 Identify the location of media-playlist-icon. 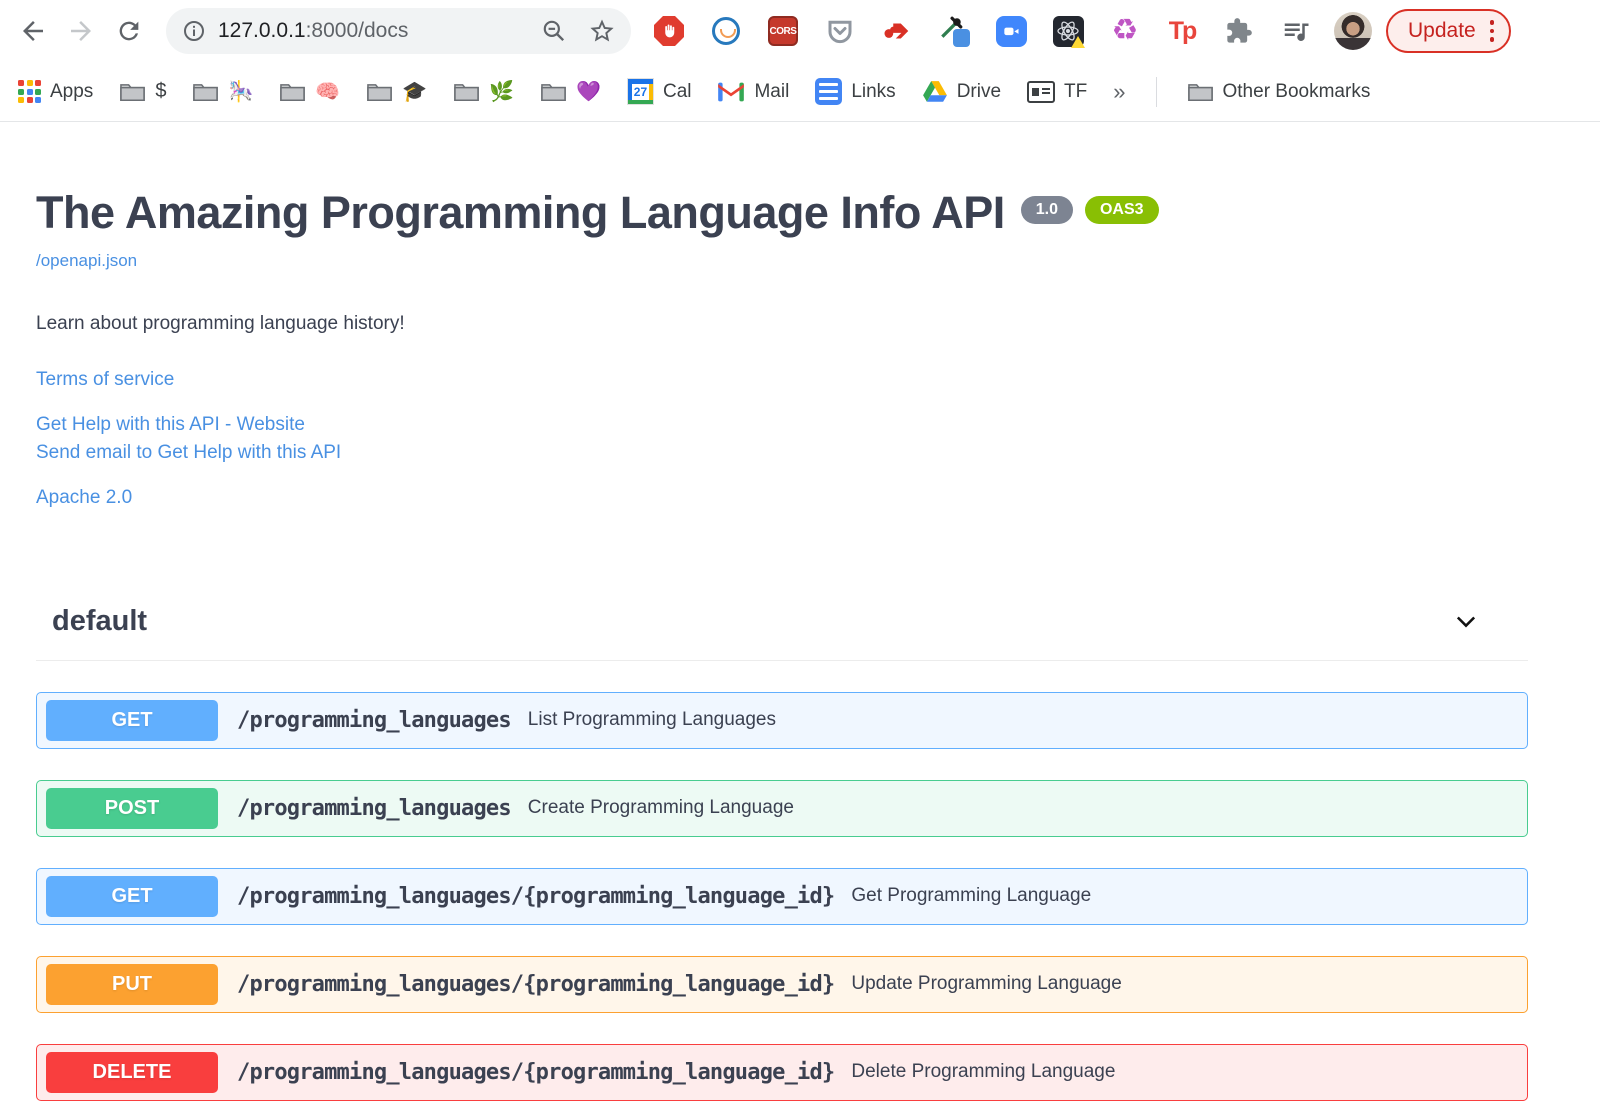
(1296, 31).